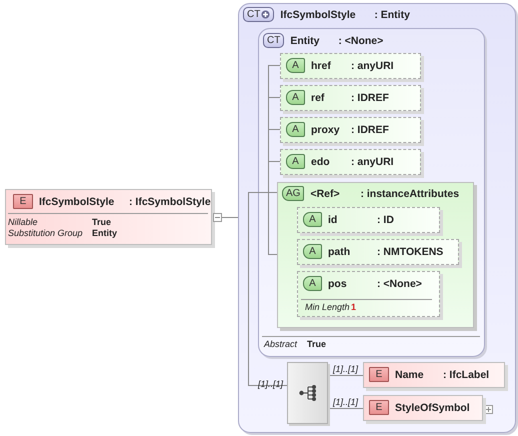  What do you see at coordinates (307, 393) in the screenshot?
I see `sequence-icon` at bounding box center [307, 393].